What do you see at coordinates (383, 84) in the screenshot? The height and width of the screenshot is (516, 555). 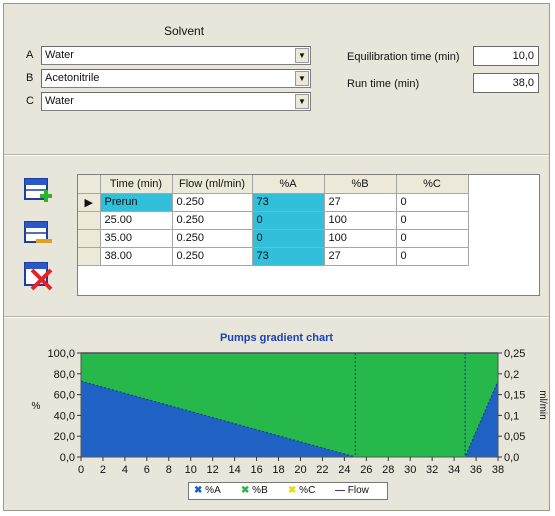 I see `run-time-label: Run time (min)` at bounding box center [383, 84].